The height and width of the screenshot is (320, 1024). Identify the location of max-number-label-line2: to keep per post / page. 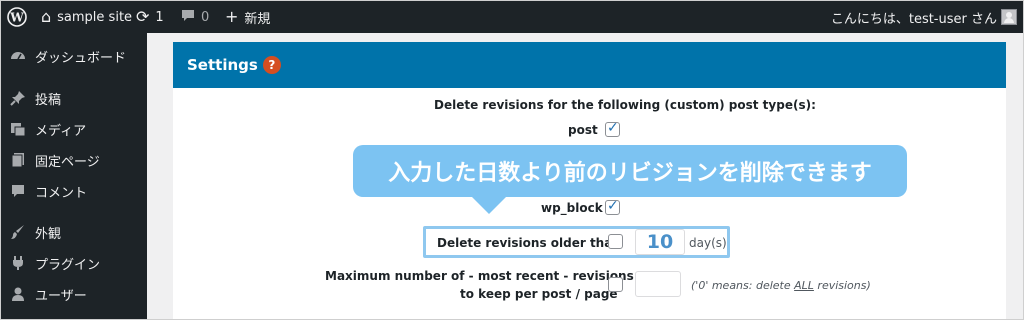
(539, 294).